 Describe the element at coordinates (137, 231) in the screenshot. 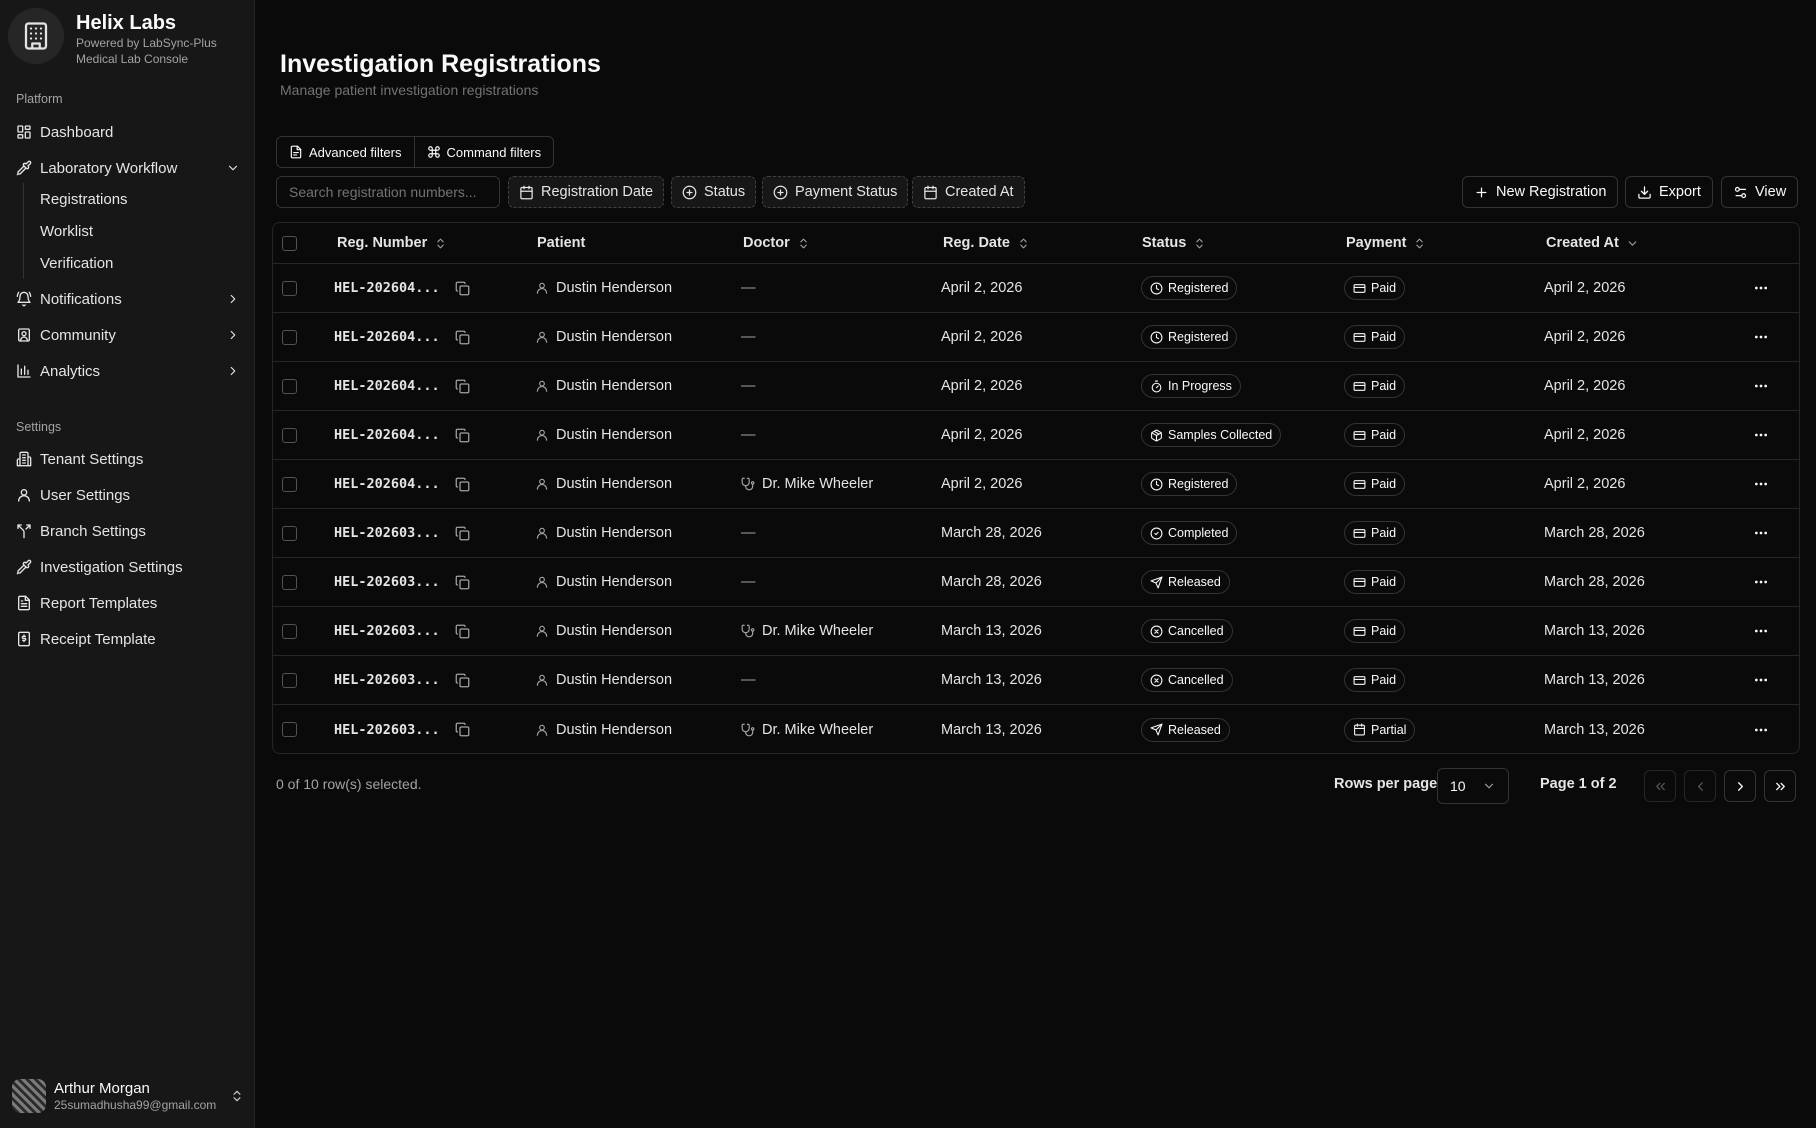

I see `sidebar-subitem-worklist: Worklist` at that location.